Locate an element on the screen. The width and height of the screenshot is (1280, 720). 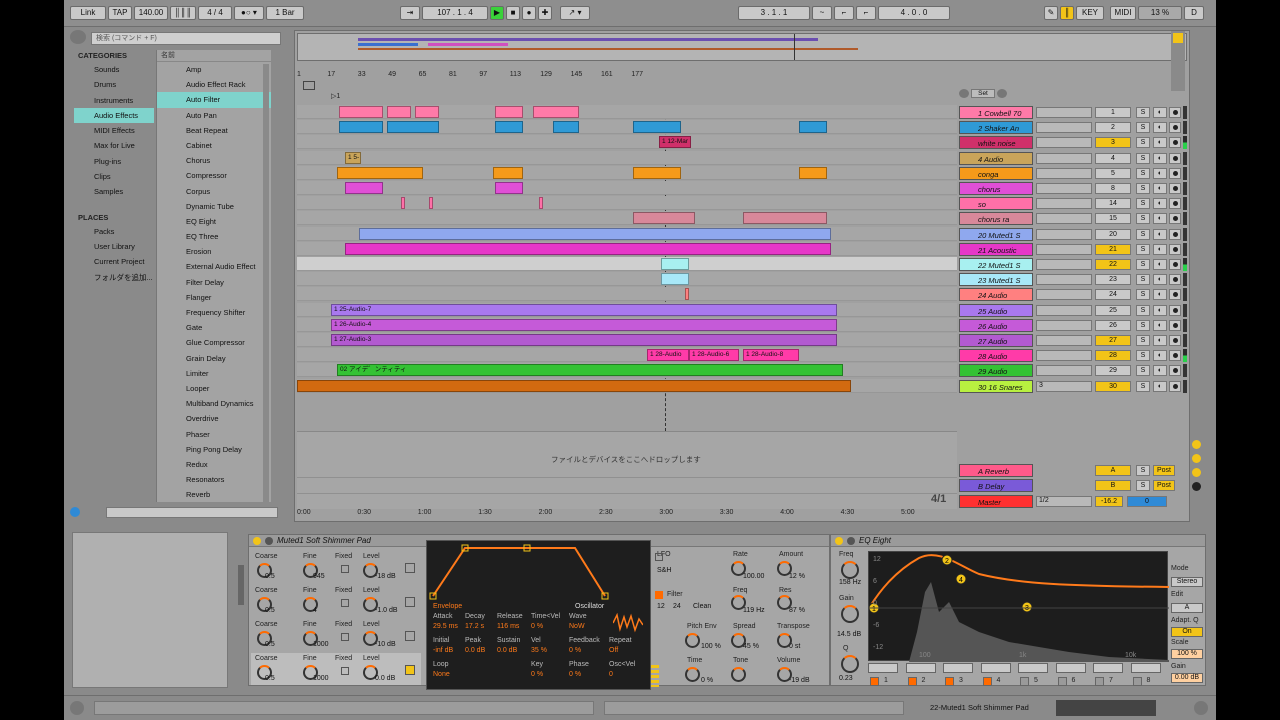
env-attack-value: 29.5 ms is located at coordinates (445, 626).